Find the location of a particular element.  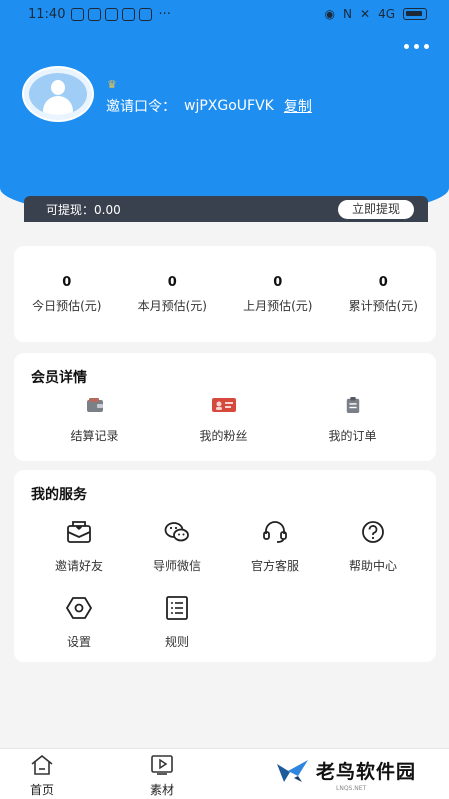

member-item-fans: 我的粉丝 is located at coordinates (223, 420).